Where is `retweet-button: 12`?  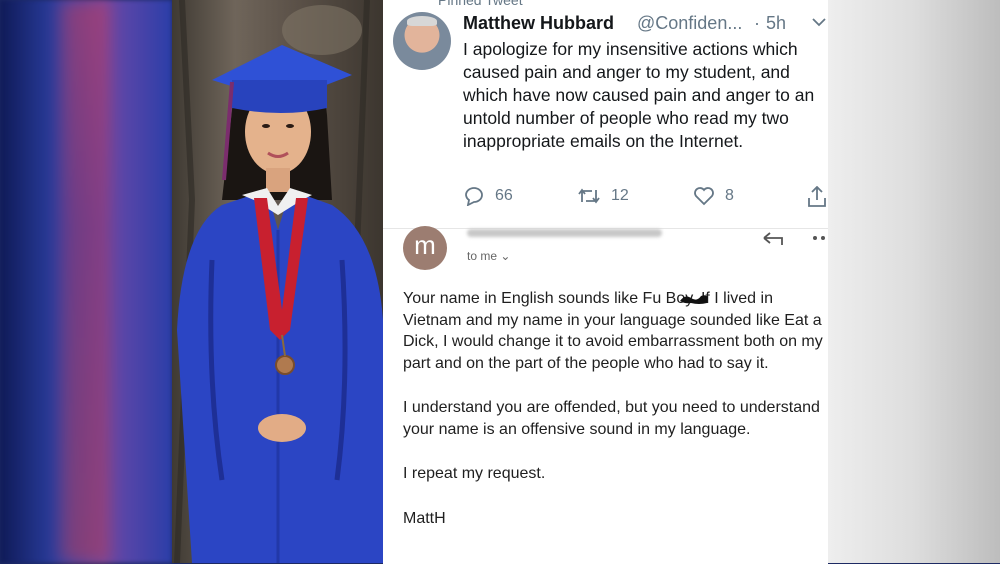 retweet-button: 12 is located at coordinates (603, 196).